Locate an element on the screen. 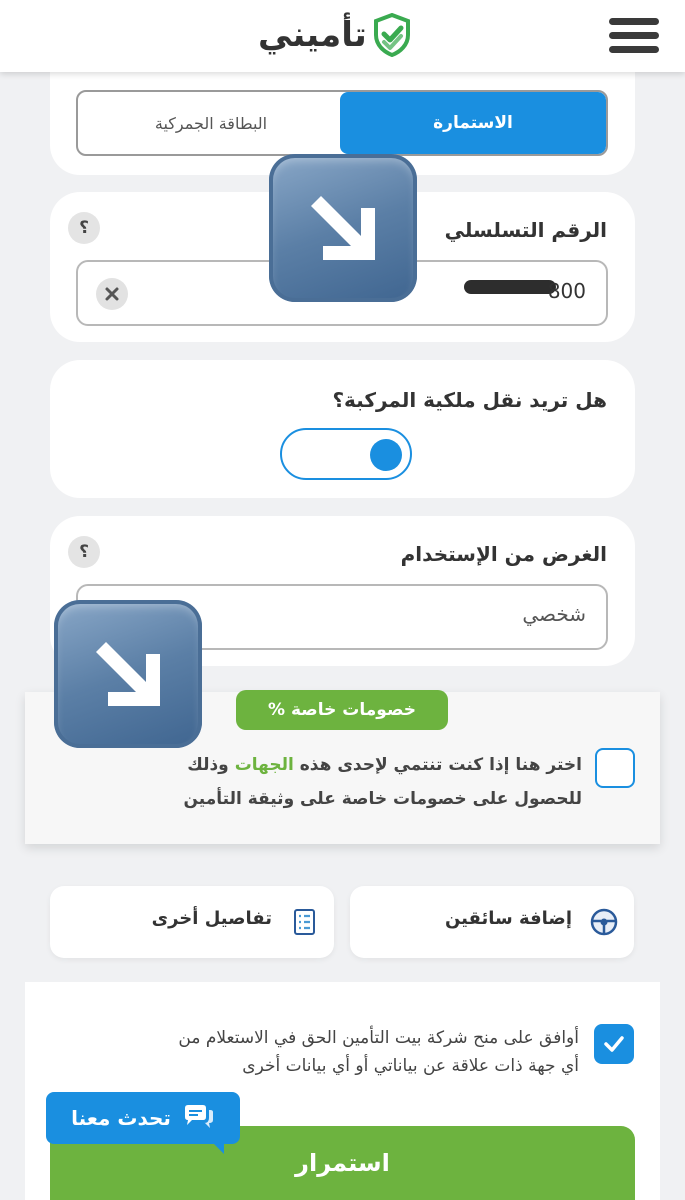 The image size is (685, 1200). list-details-icon is located at coordinates (304, 922).